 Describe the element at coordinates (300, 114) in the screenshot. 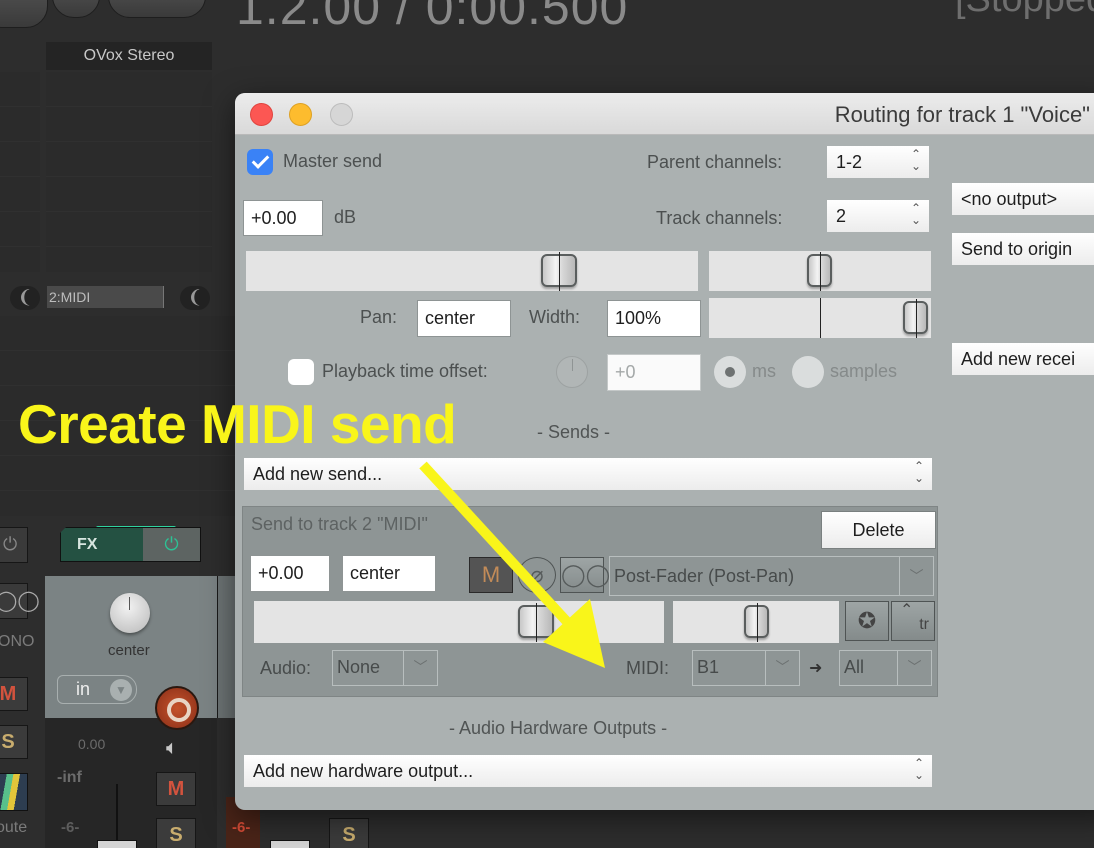

I see `minimize-button` at that location.